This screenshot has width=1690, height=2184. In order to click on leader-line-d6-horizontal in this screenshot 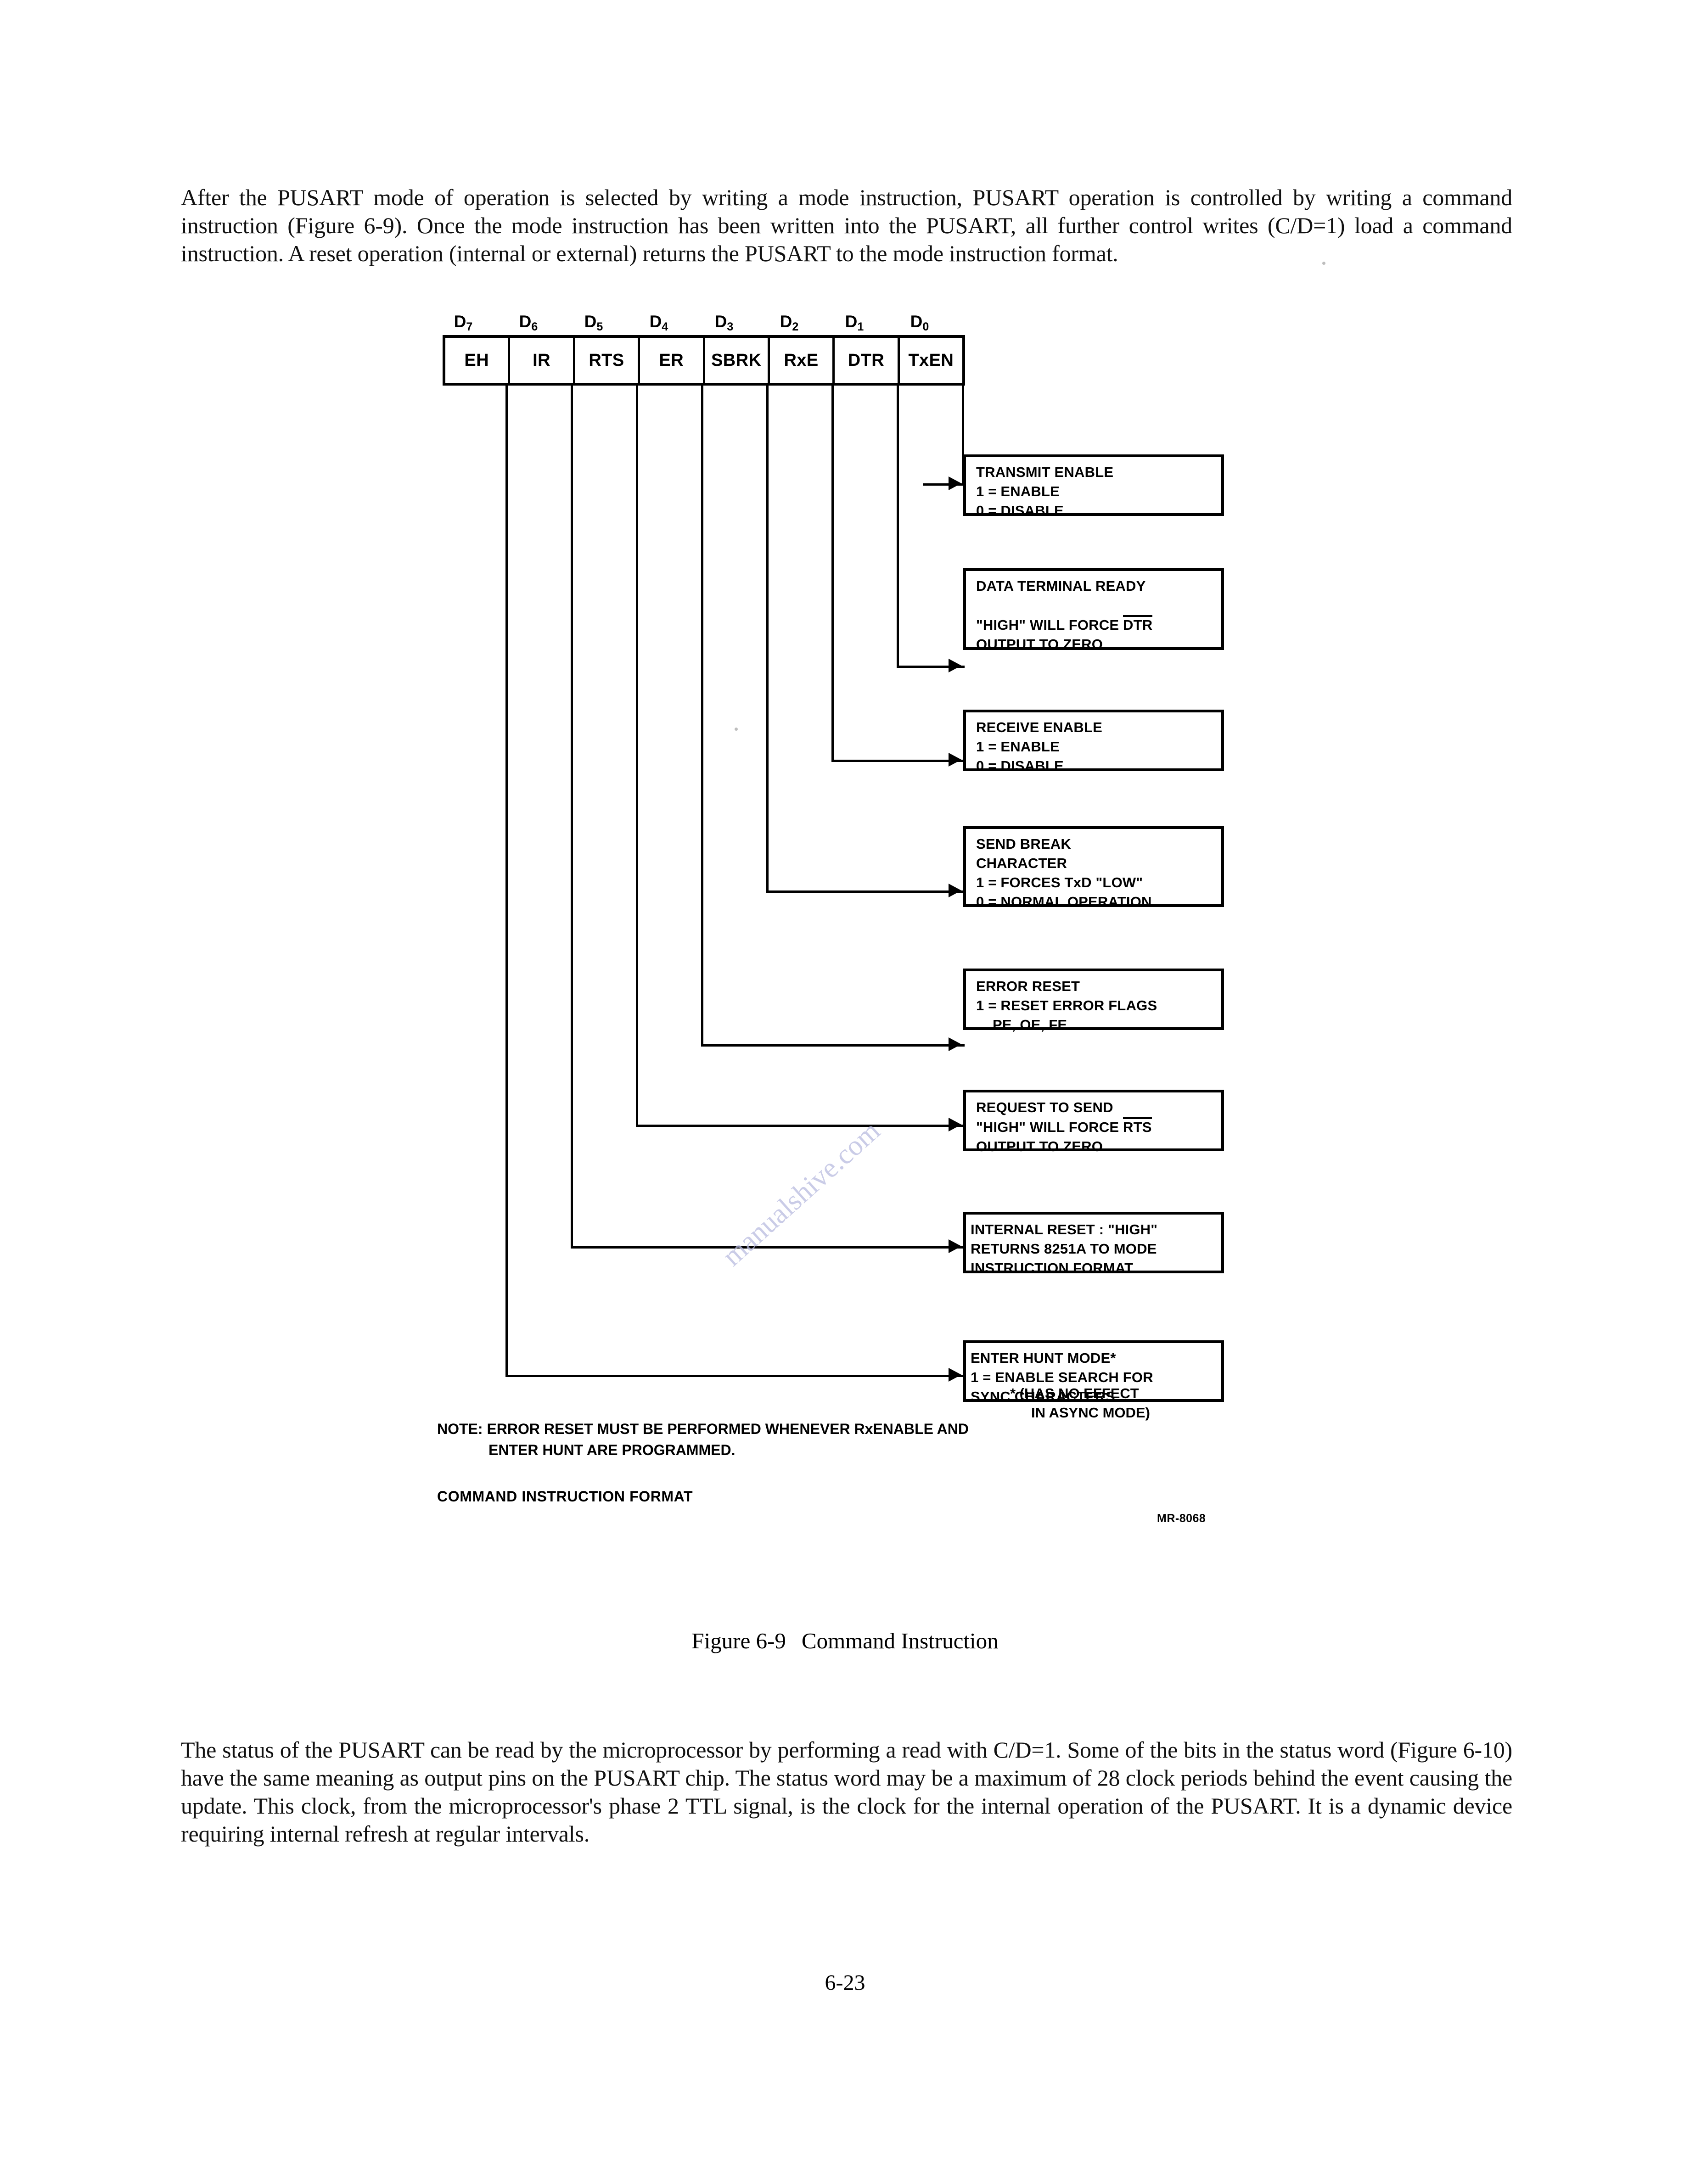, I will do `click(768, 1247)`.